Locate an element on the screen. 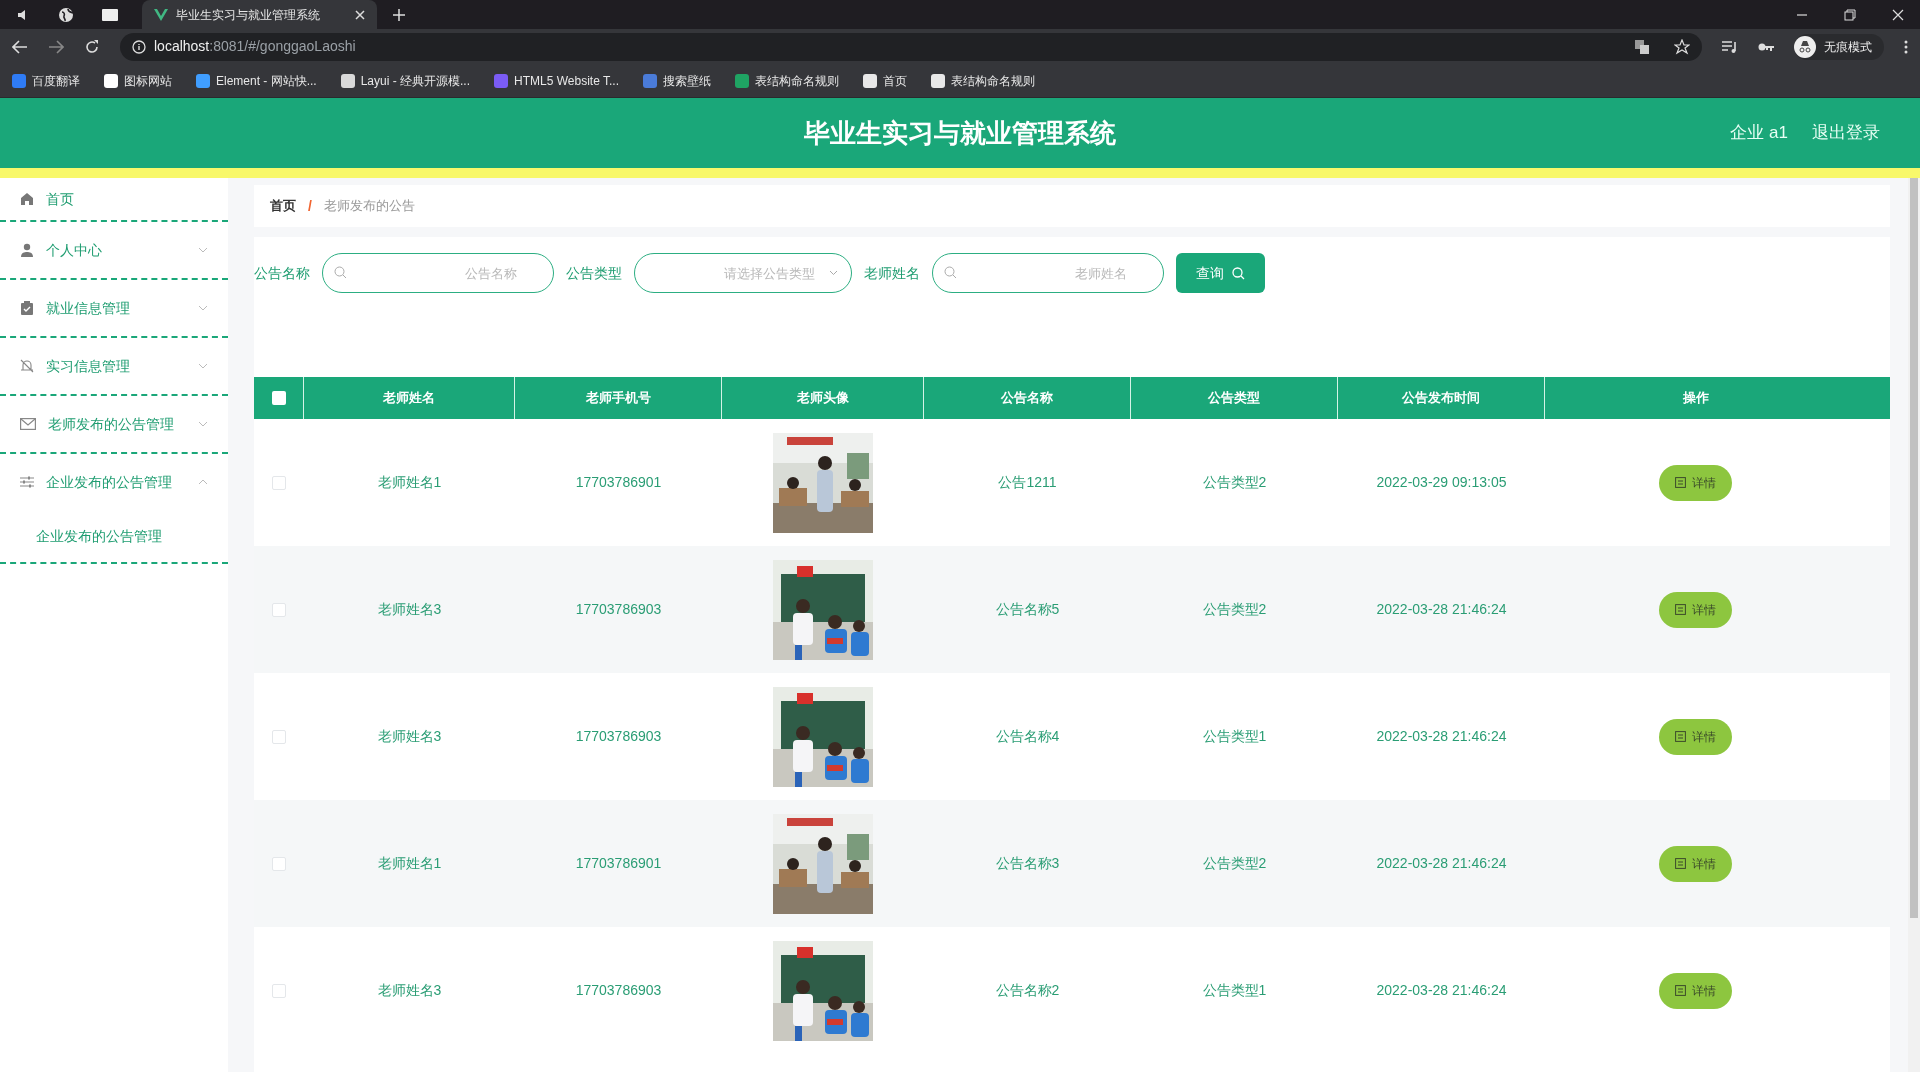 This screenshot has width=1920, height=1072. bell-off-icon is located at coordinates (27, 366).